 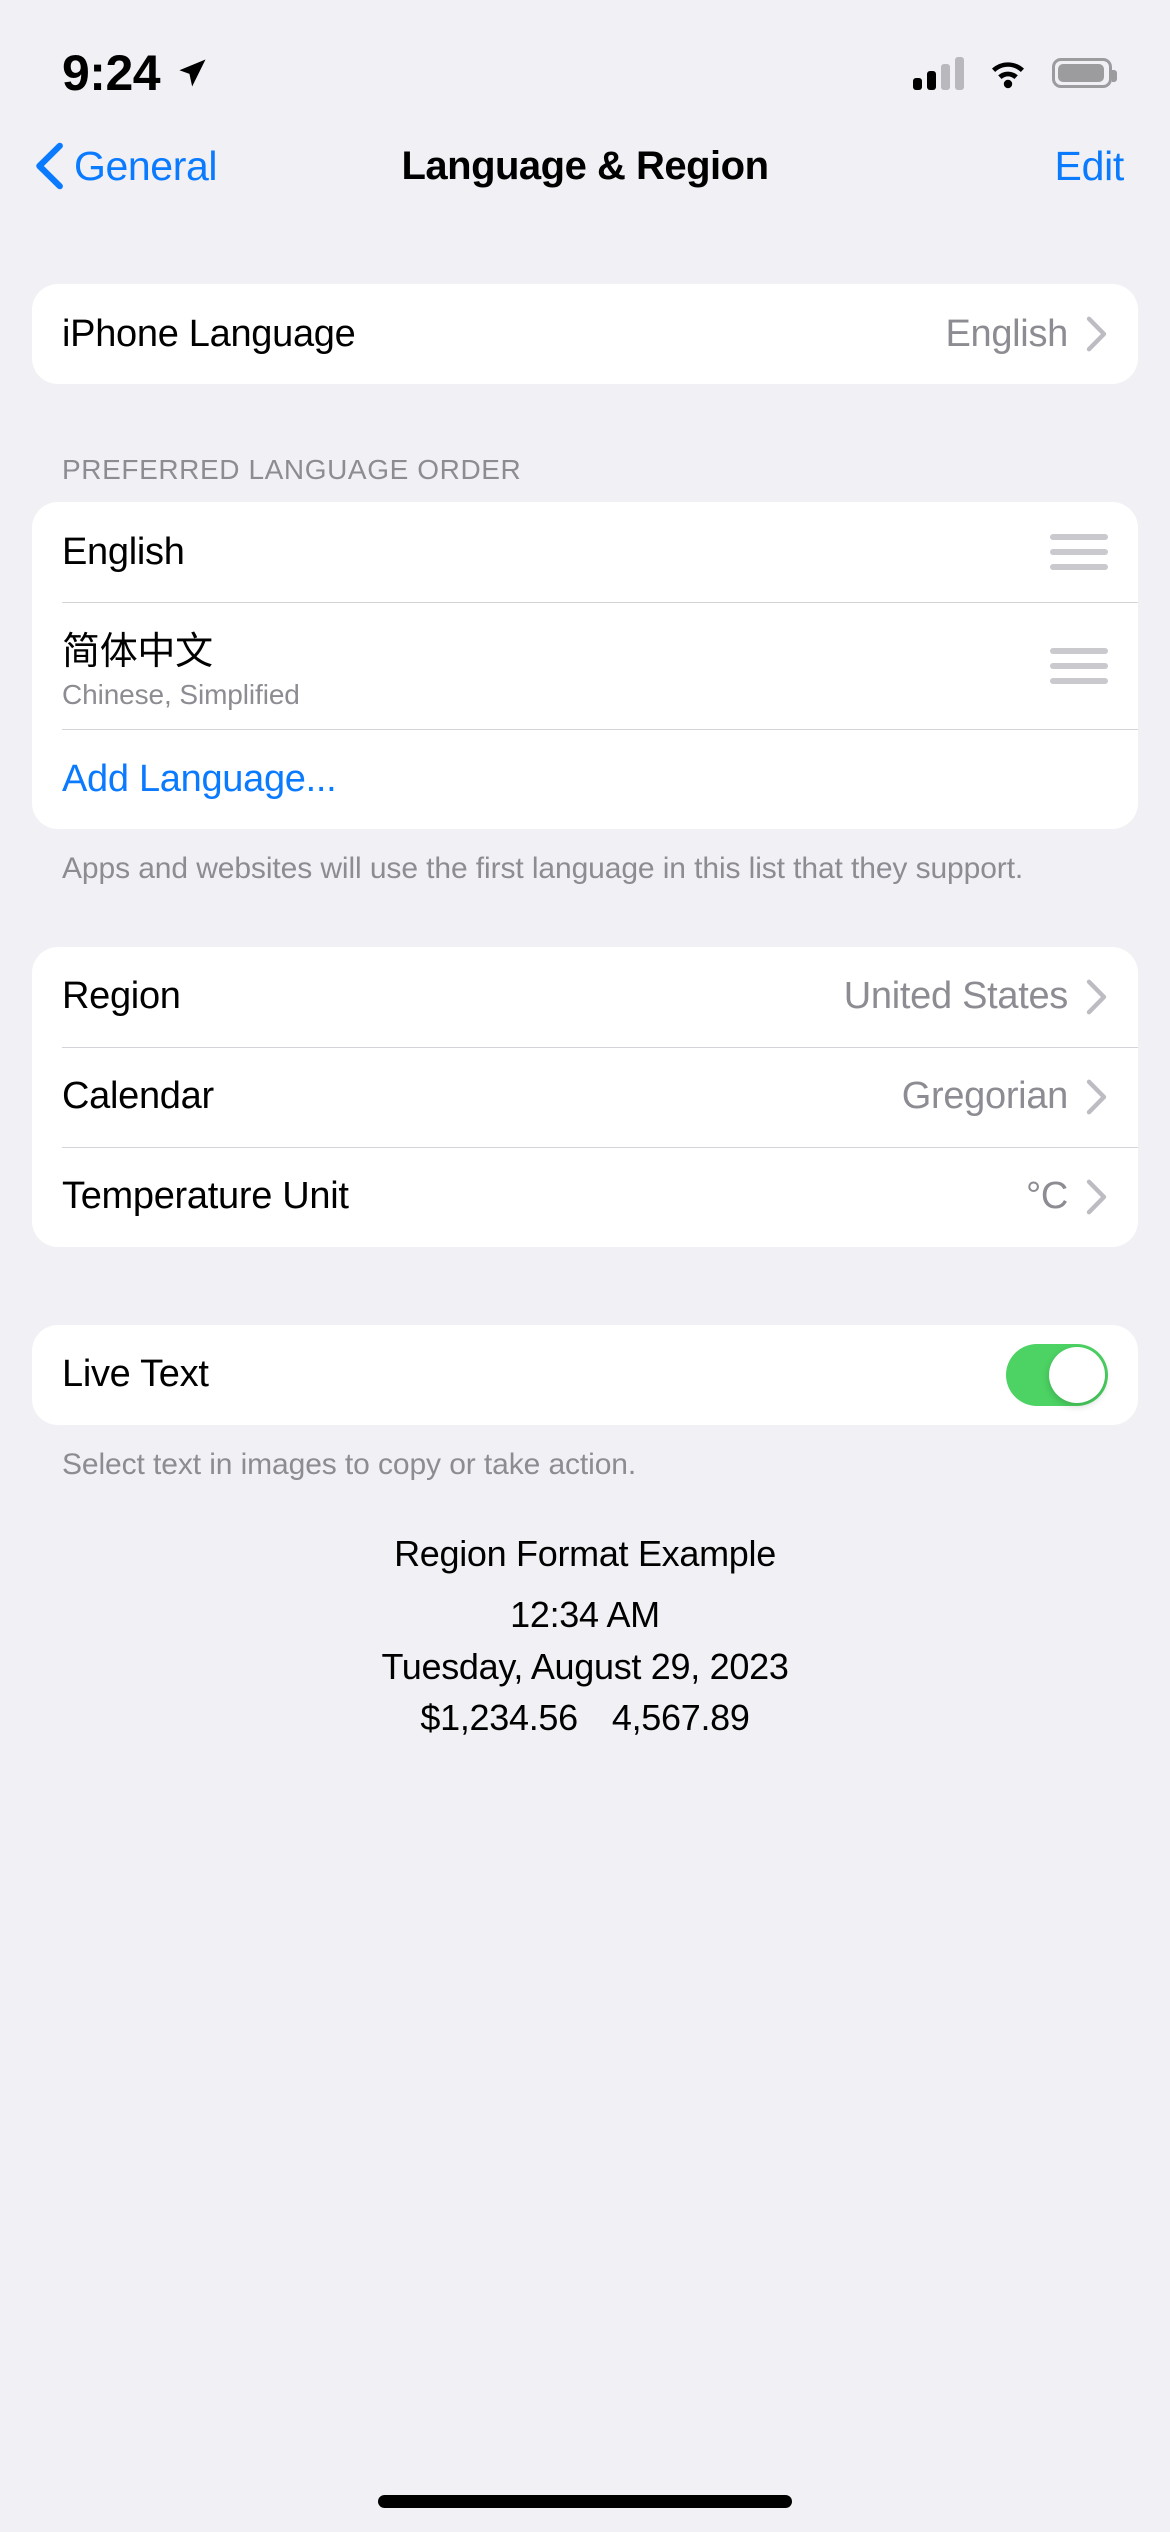 I want to click on row-temperature-unit: Temperature Unit °C, so click(x=585, y=1196).